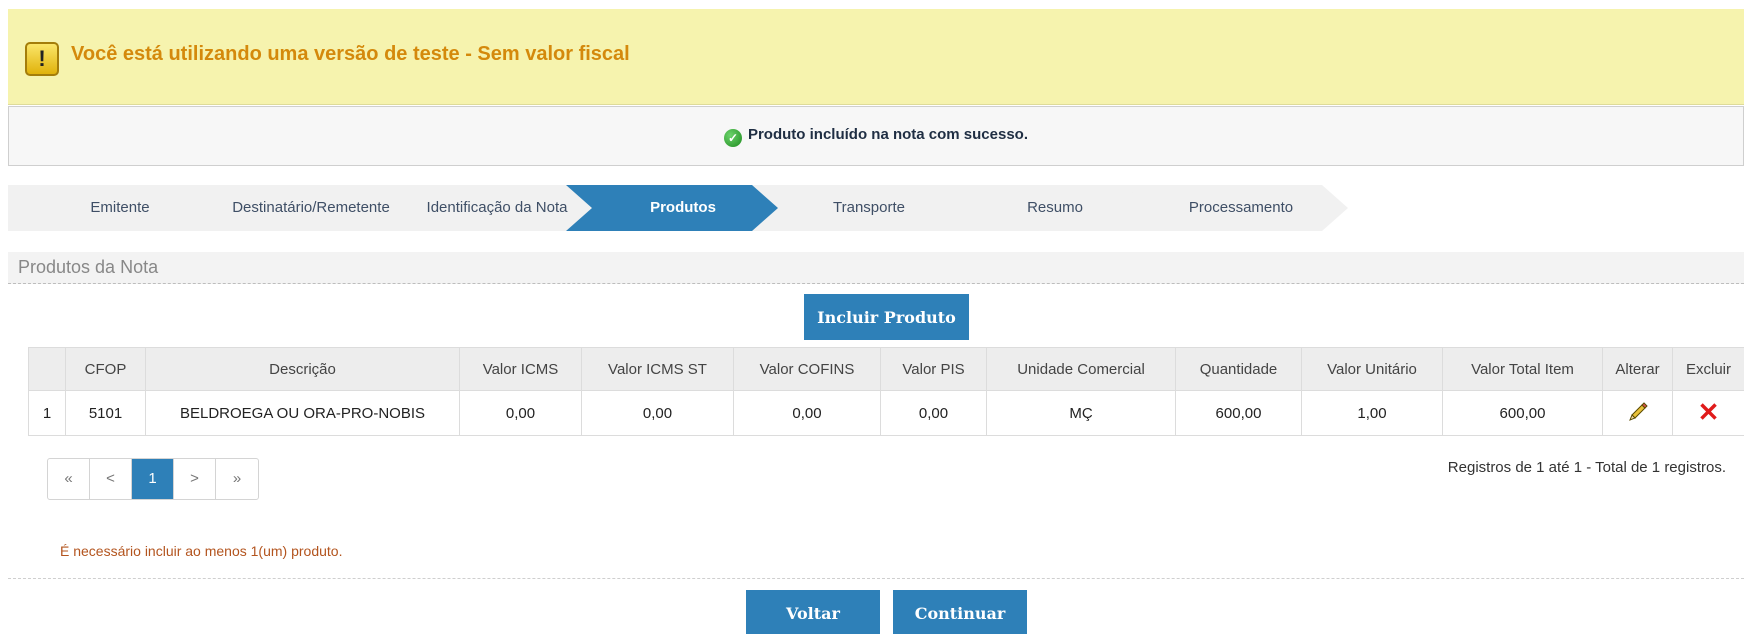  I want to click on success-notification: ✓ Produto incluído na nota com sucesso., so click(876, 136).